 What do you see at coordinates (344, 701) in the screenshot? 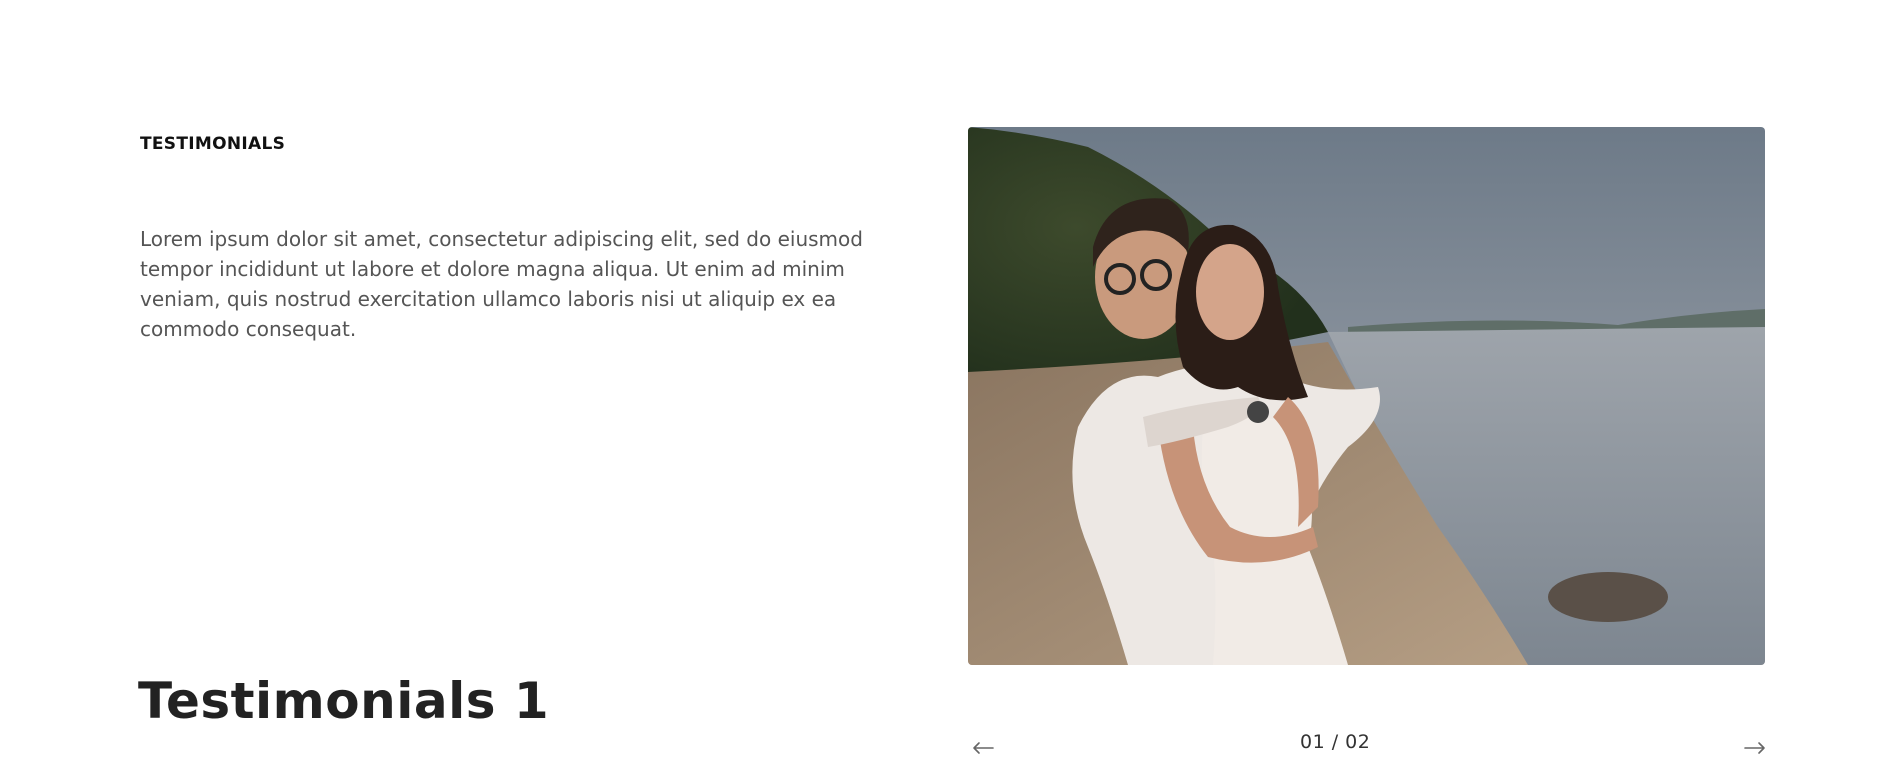
I see `testimonial-title: Testimonials 1` at bounding box center [344, 701].